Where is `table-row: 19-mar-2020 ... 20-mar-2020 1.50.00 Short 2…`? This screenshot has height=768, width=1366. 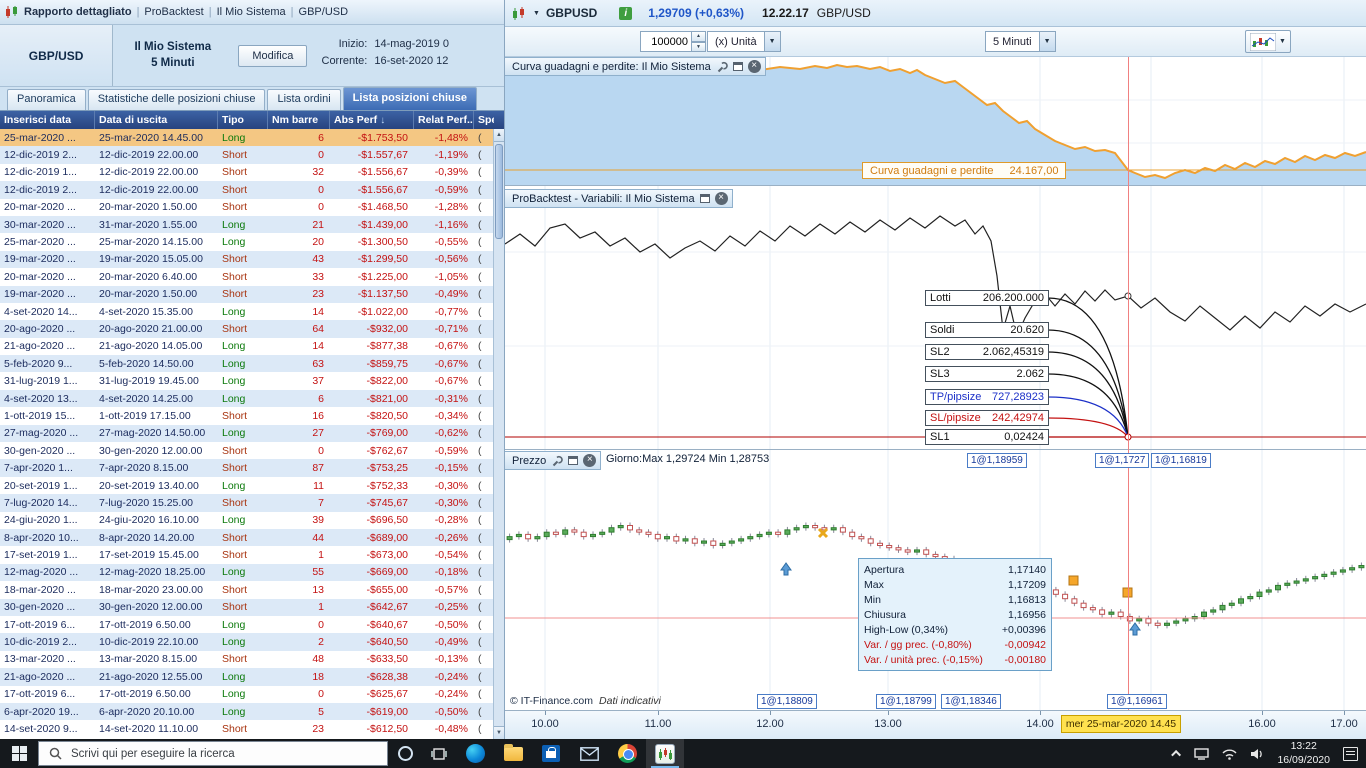
table-row: 19-mar-2020 ... 20-mar-2020 1.50.00 Short 2… is located at coordinates (247, 294).